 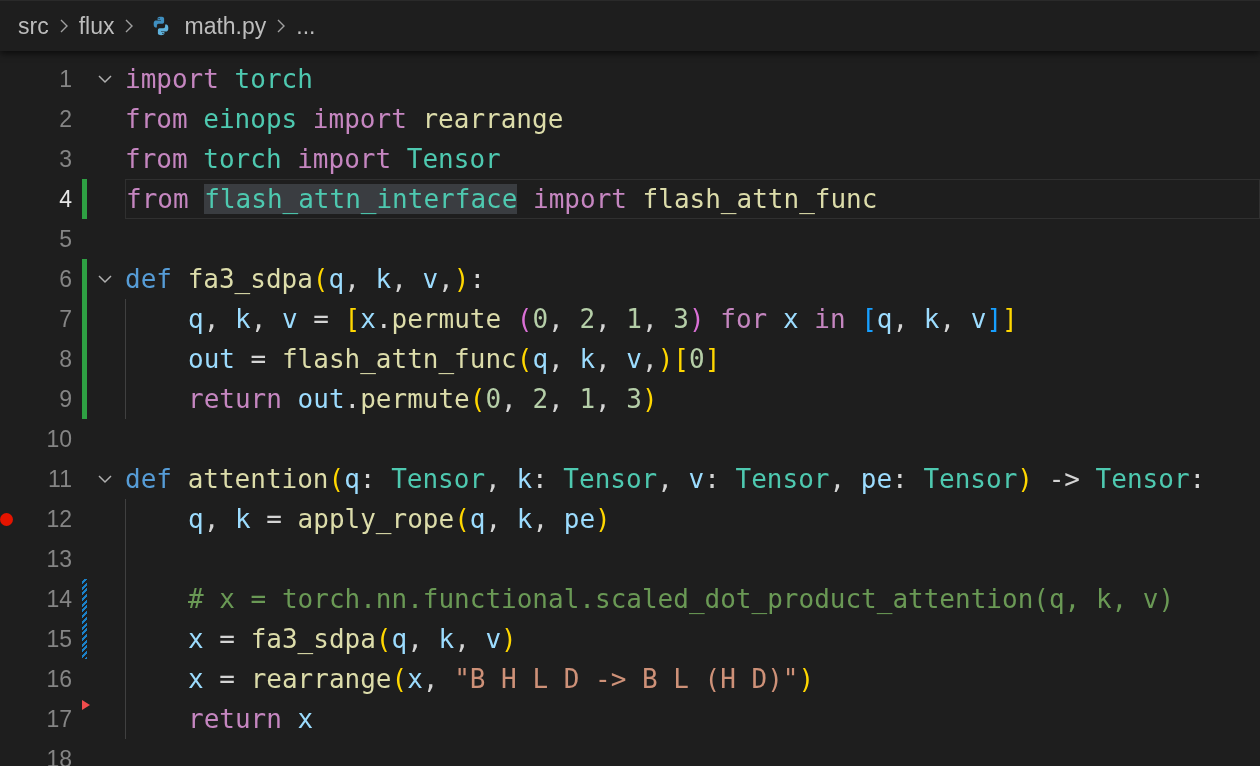 I want to click on breakpoint-icon, so click(x=6, y=519).